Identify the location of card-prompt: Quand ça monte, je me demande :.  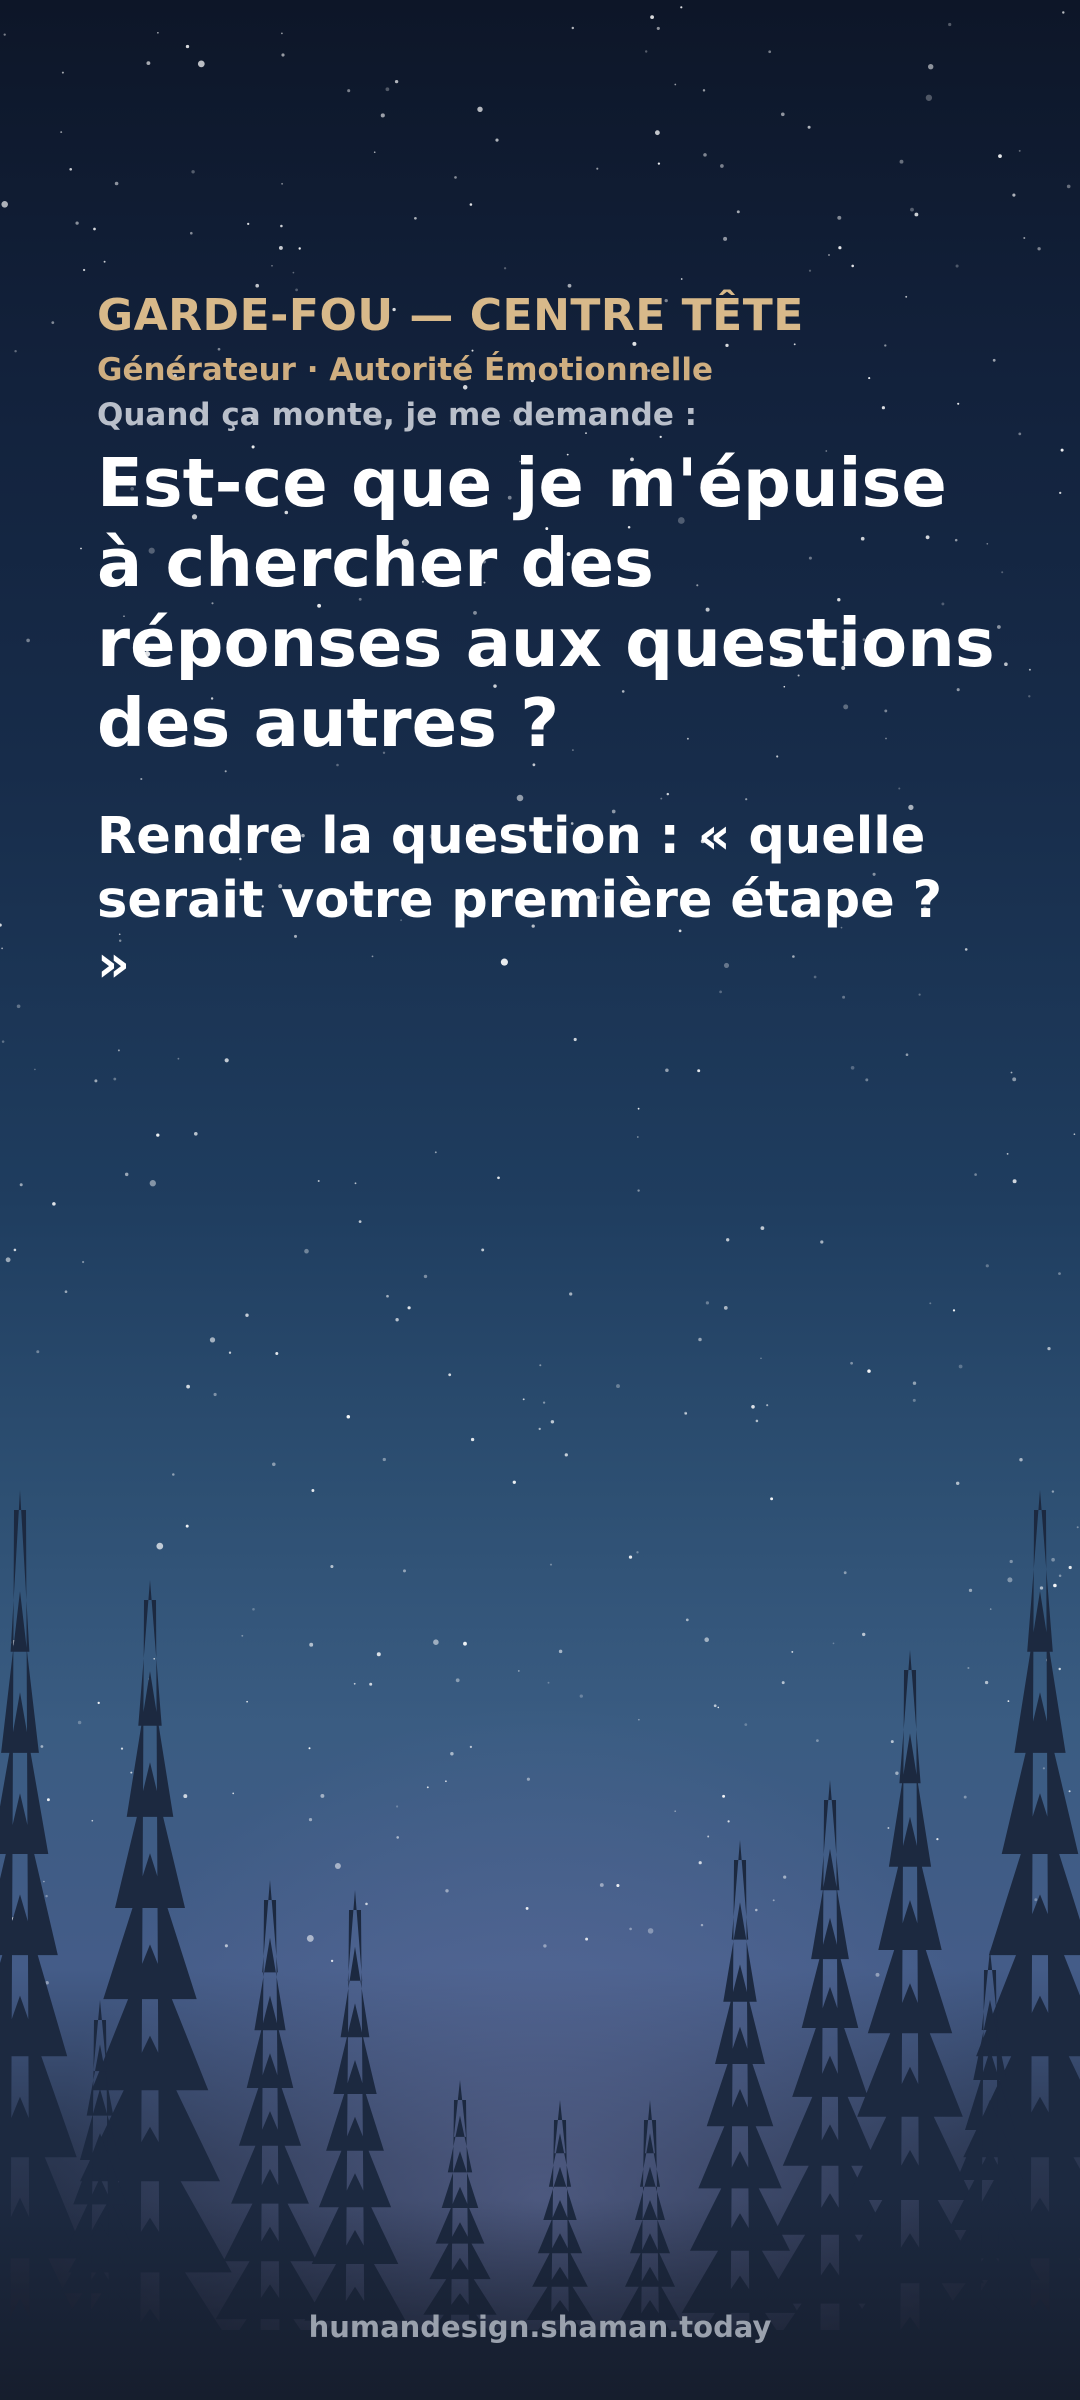
(397, 415).